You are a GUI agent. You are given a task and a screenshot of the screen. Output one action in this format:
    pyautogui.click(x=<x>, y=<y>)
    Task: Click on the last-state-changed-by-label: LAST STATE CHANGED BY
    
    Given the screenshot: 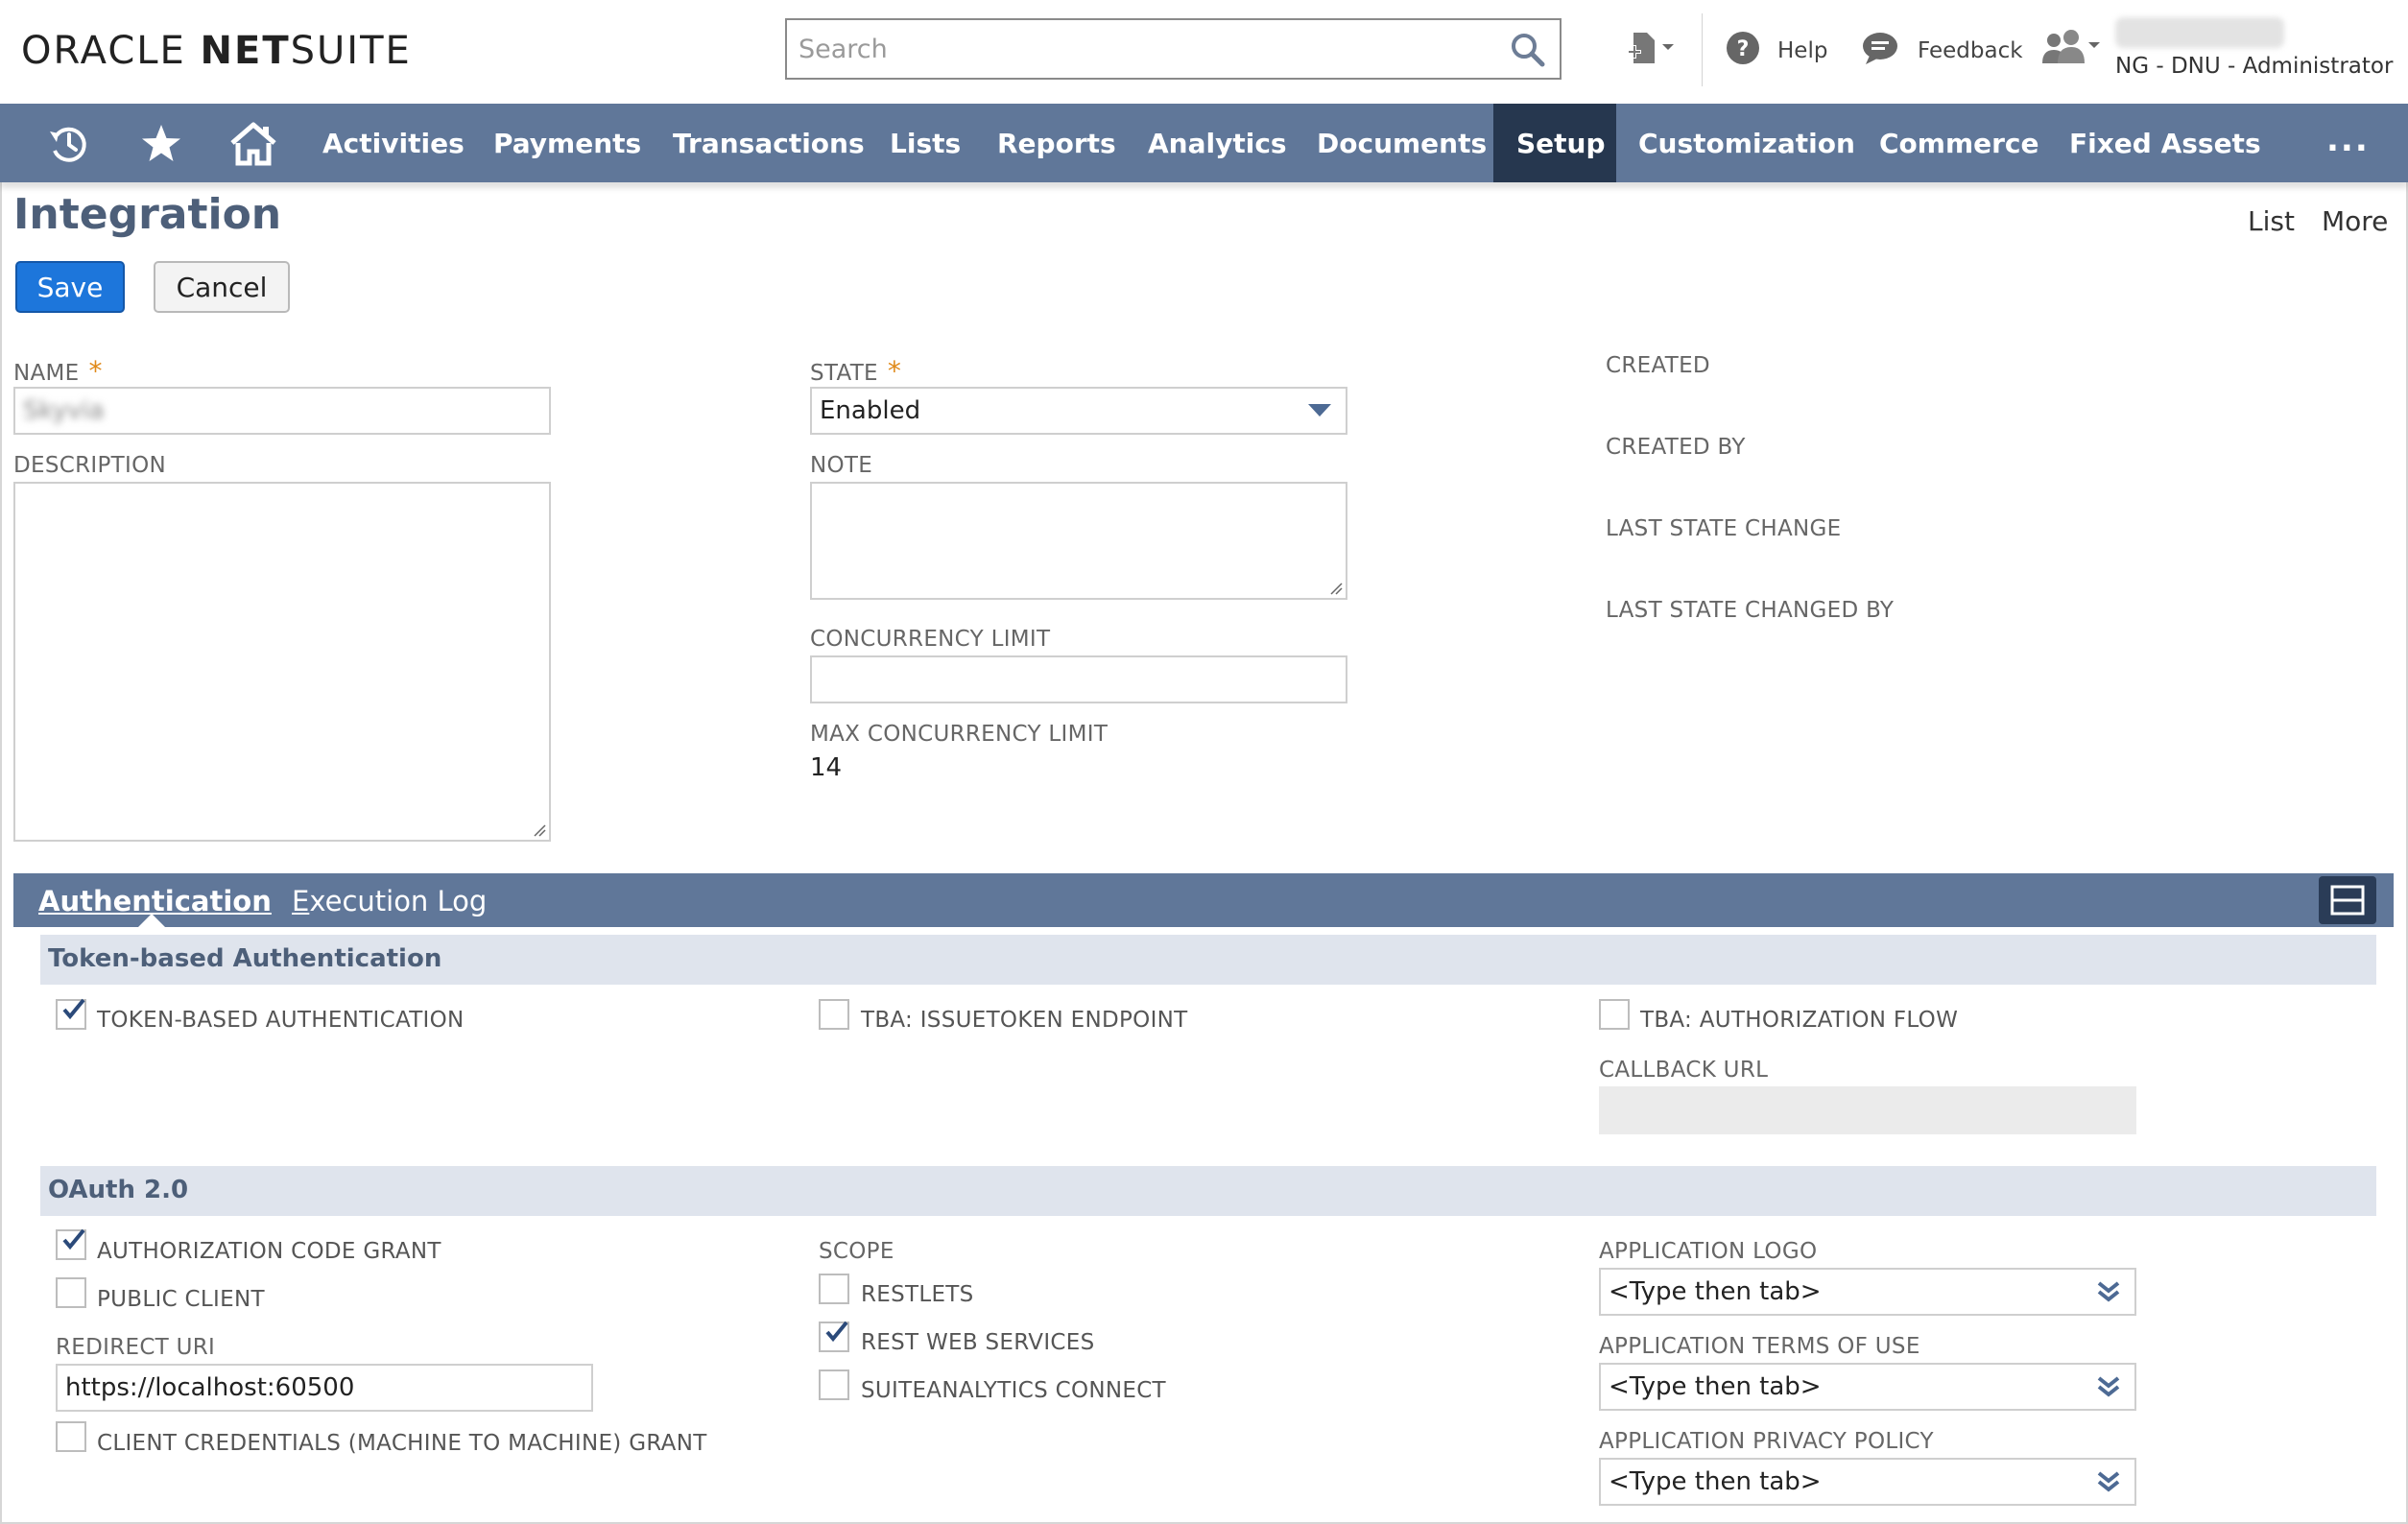 What is the action you would take?
    pyautogui.click(x=1750, y=610)
    